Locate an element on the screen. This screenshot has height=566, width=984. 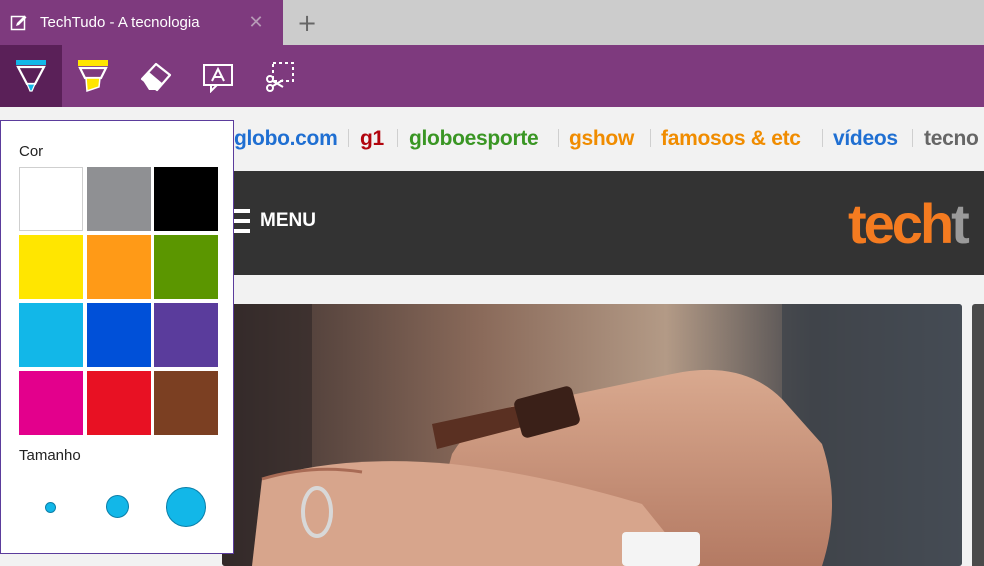
link-videos: vídeos is located at coordinates (865, 139).